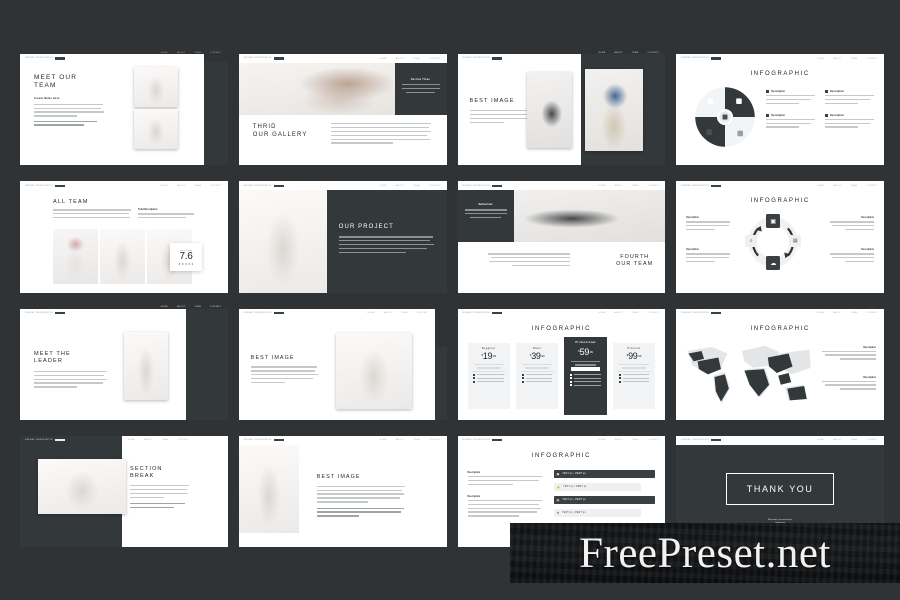 This screenshot has height=600, width=900. What do you see at coordinates (537, 375) in the screenshot?
I see `pricing-plan-basic: Basic $ 39 .99` at bounding box center [537, 375].